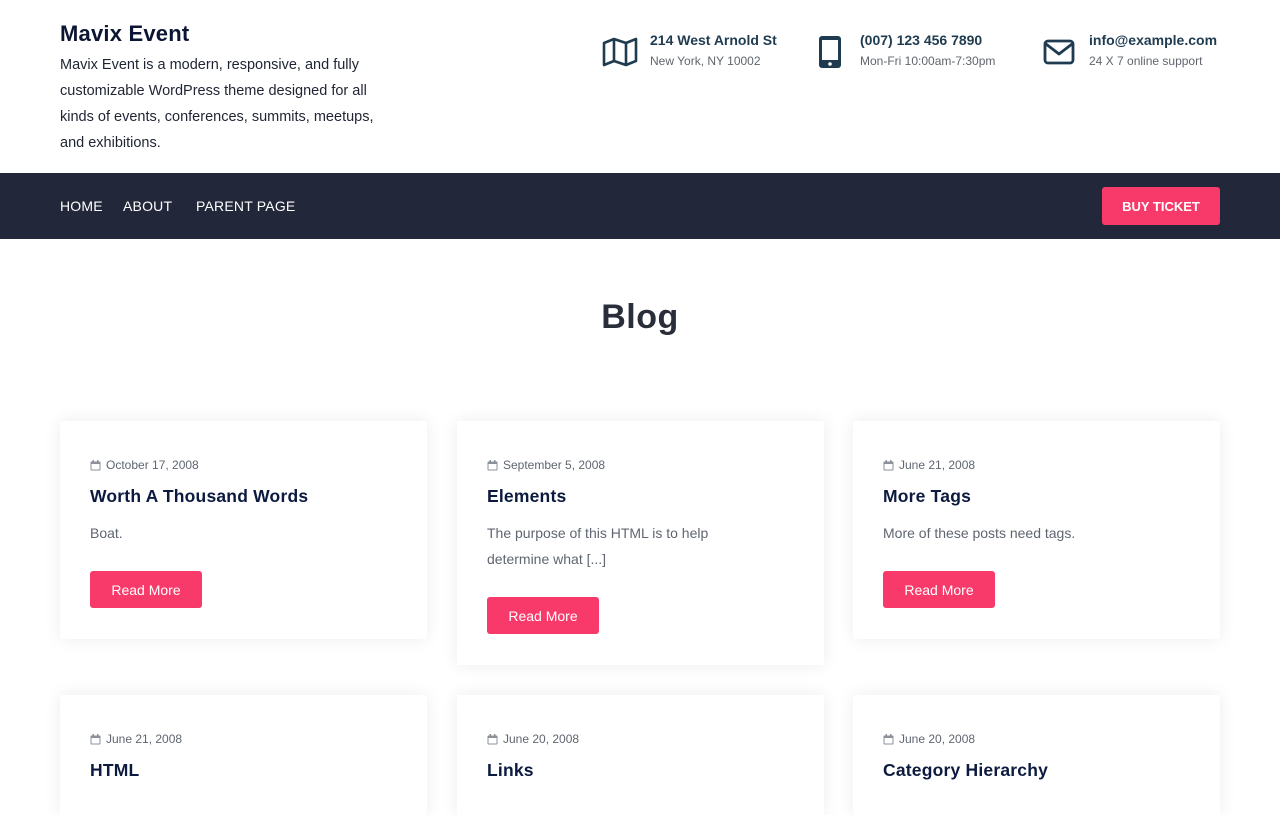  I want to click on post-date: October 17, 2008, so click(144, 465).